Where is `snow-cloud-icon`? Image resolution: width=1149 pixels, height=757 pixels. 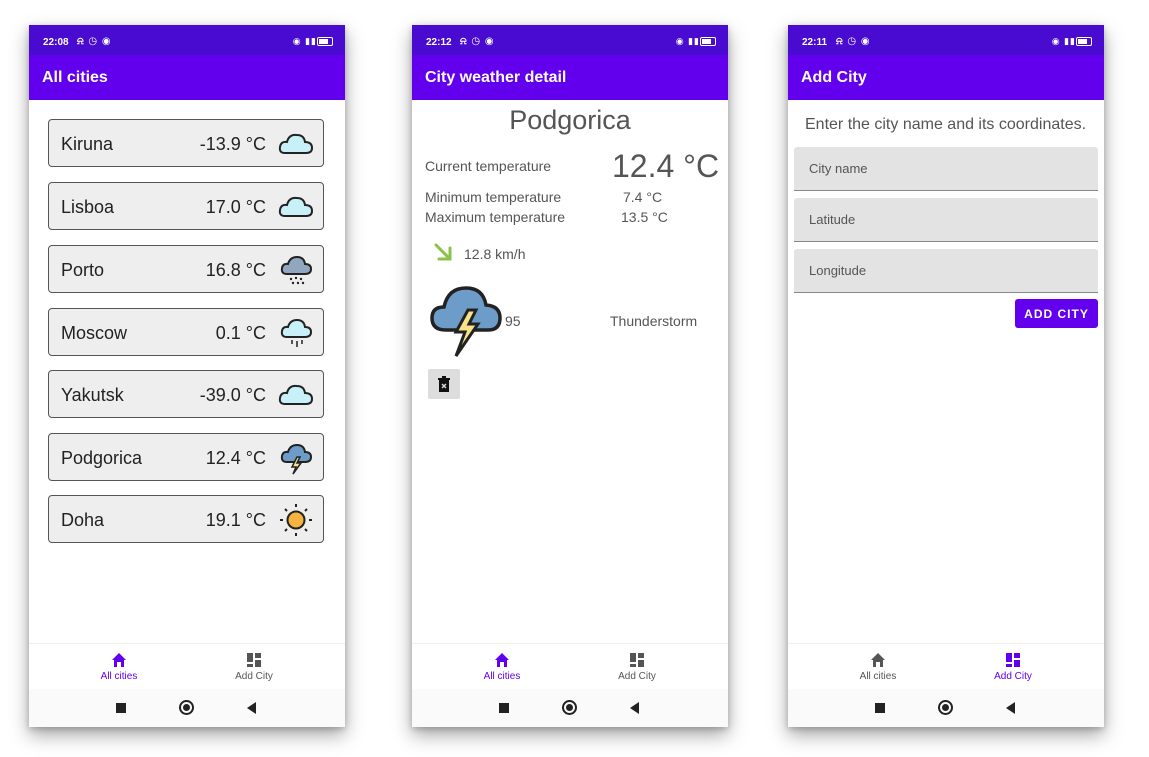
snow-cloud-icon is located at coordinates (296, 270).